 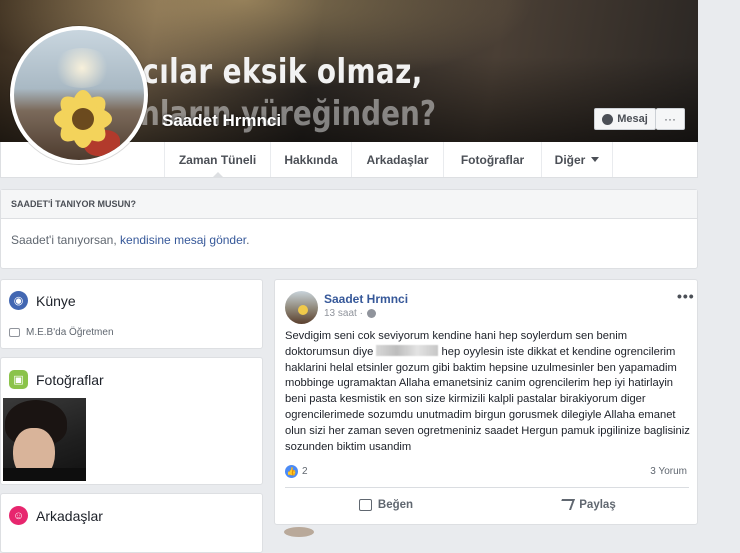 I want to click on more-options-button: ···, so click(x=670, y=119).